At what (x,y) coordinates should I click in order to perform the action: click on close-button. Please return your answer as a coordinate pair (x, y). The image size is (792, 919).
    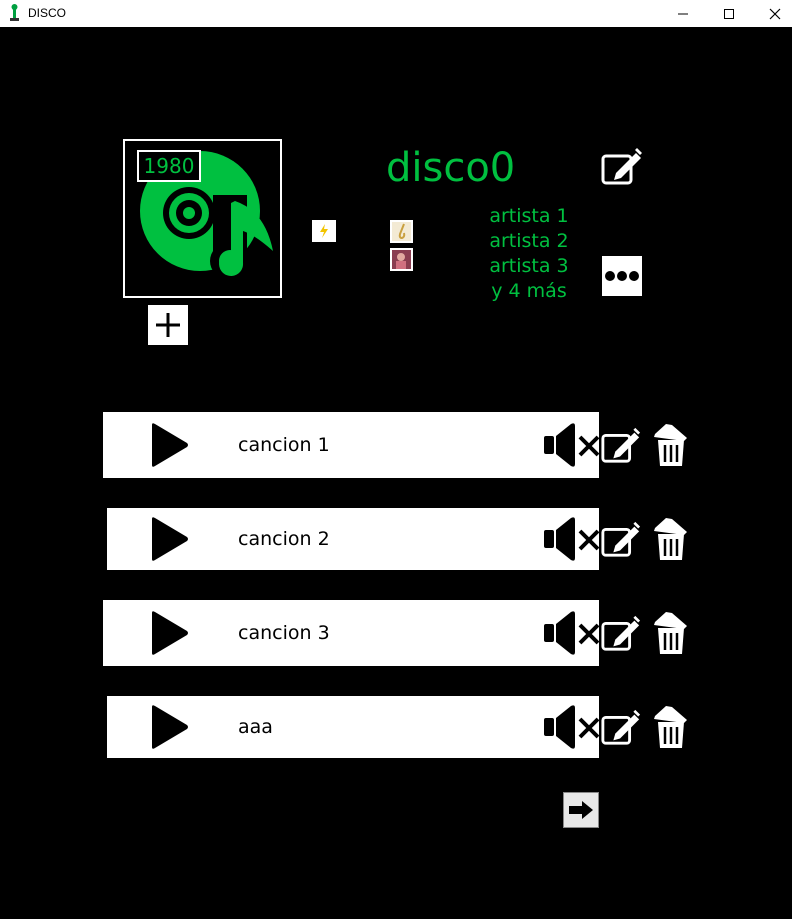
    Looking at the image, I should click on (772, 13).